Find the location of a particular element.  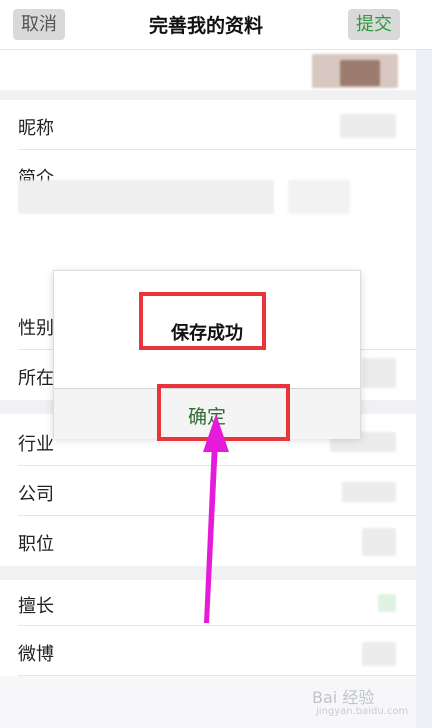

watermark: Bai 经验 jingyan.baidu.com is located at coordinates (360, 700).